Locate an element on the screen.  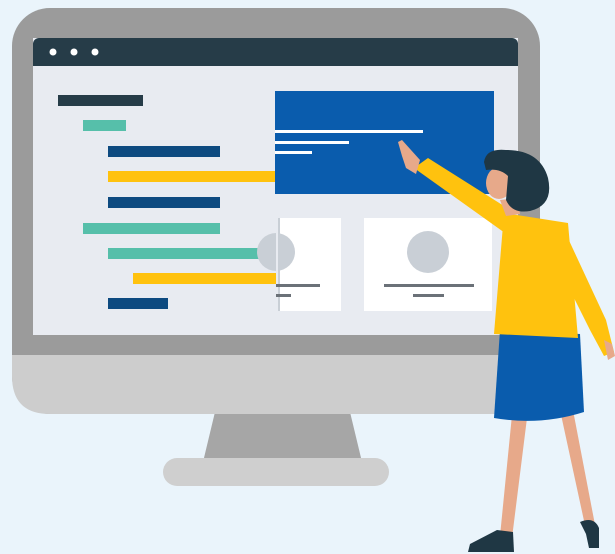
card-right is located at coordinates (428, 264).